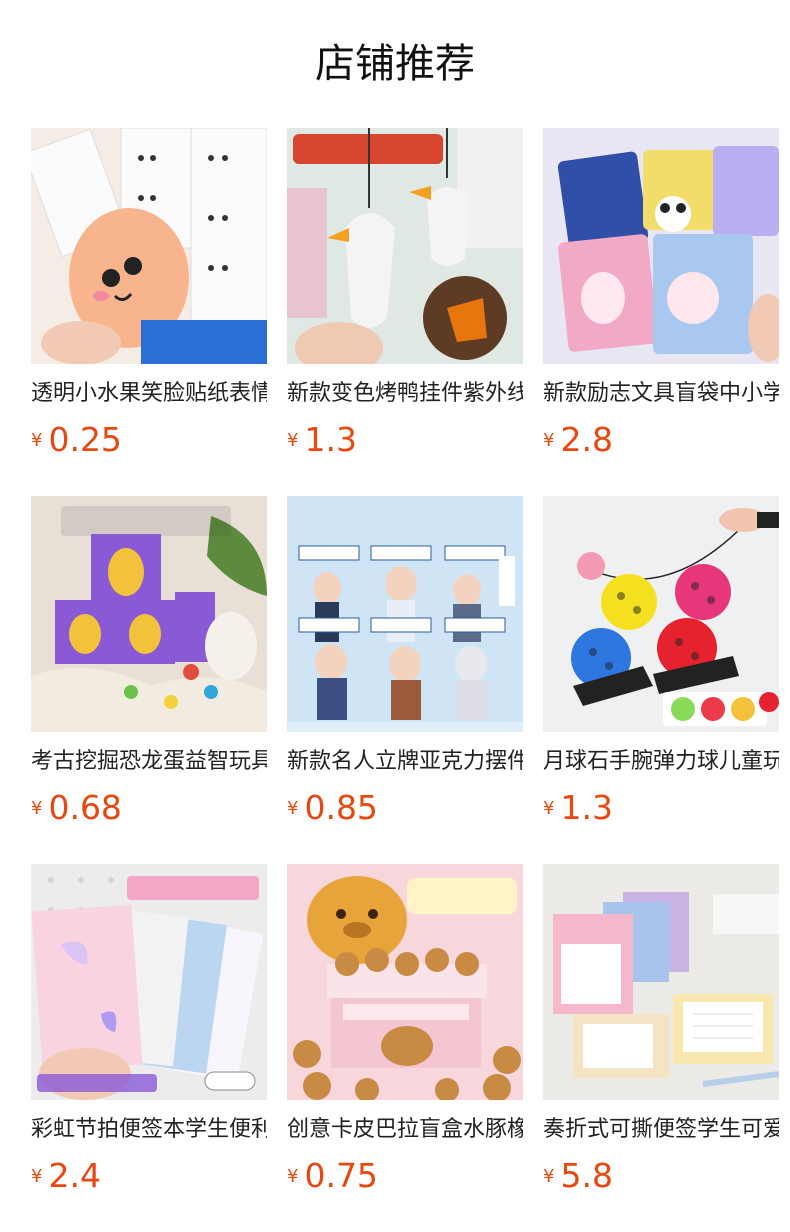 Image resolution: width=790 pixels, height=1232 pixels. What do you see at coordinates (341, 1175) in the screenshot?
I see `price-value: 0.75` at bounding box center [341, 1175].